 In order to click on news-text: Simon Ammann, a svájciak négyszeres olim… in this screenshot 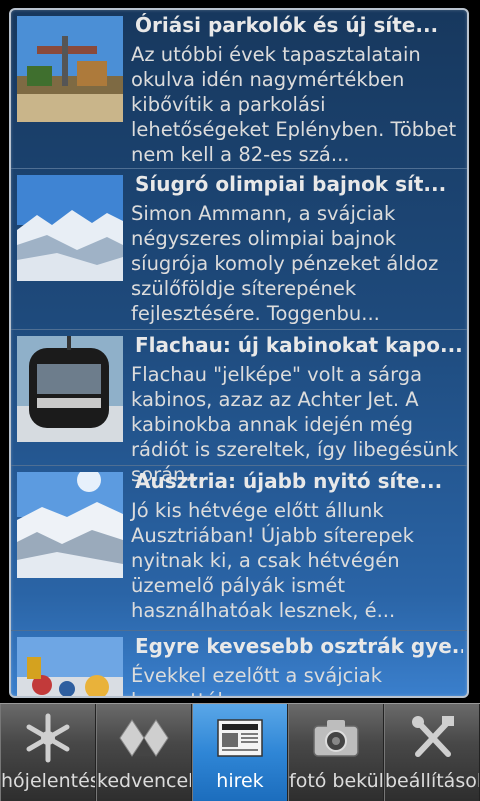, I will do `click(285, 263)`.